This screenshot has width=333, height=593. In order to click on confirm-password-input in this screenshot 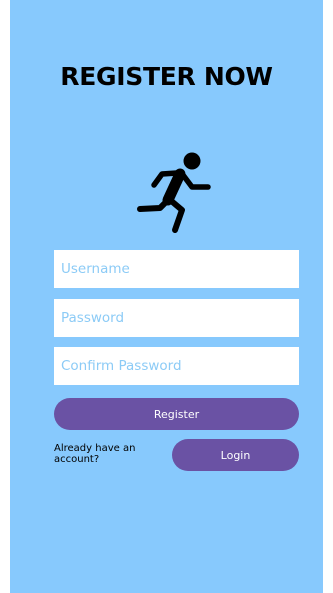, I will do `click(176, 366)`.